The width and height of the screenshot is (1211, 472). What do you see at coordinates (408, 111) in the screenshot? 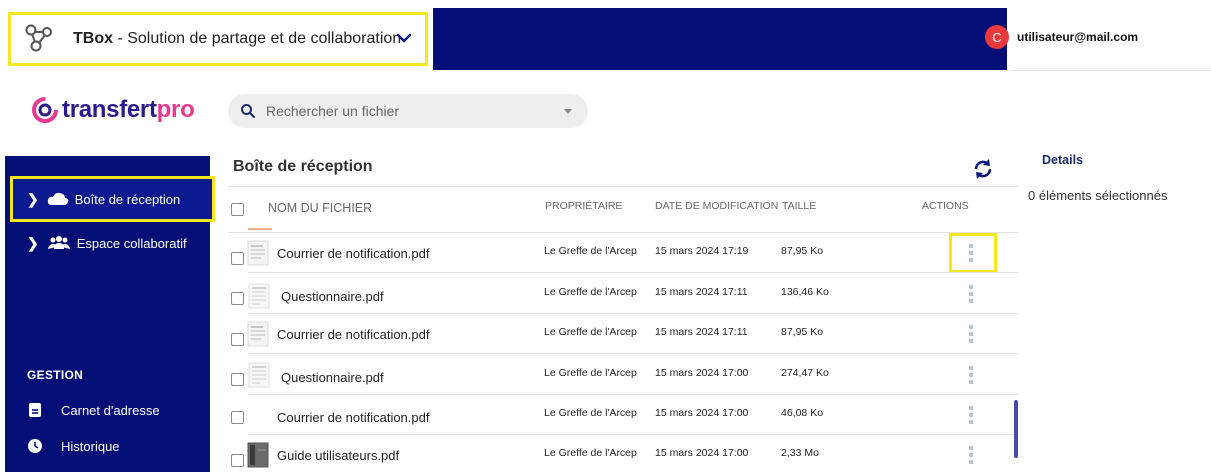
I see `search-input: Rechercher un fichier` at bounding box center [408, 111].